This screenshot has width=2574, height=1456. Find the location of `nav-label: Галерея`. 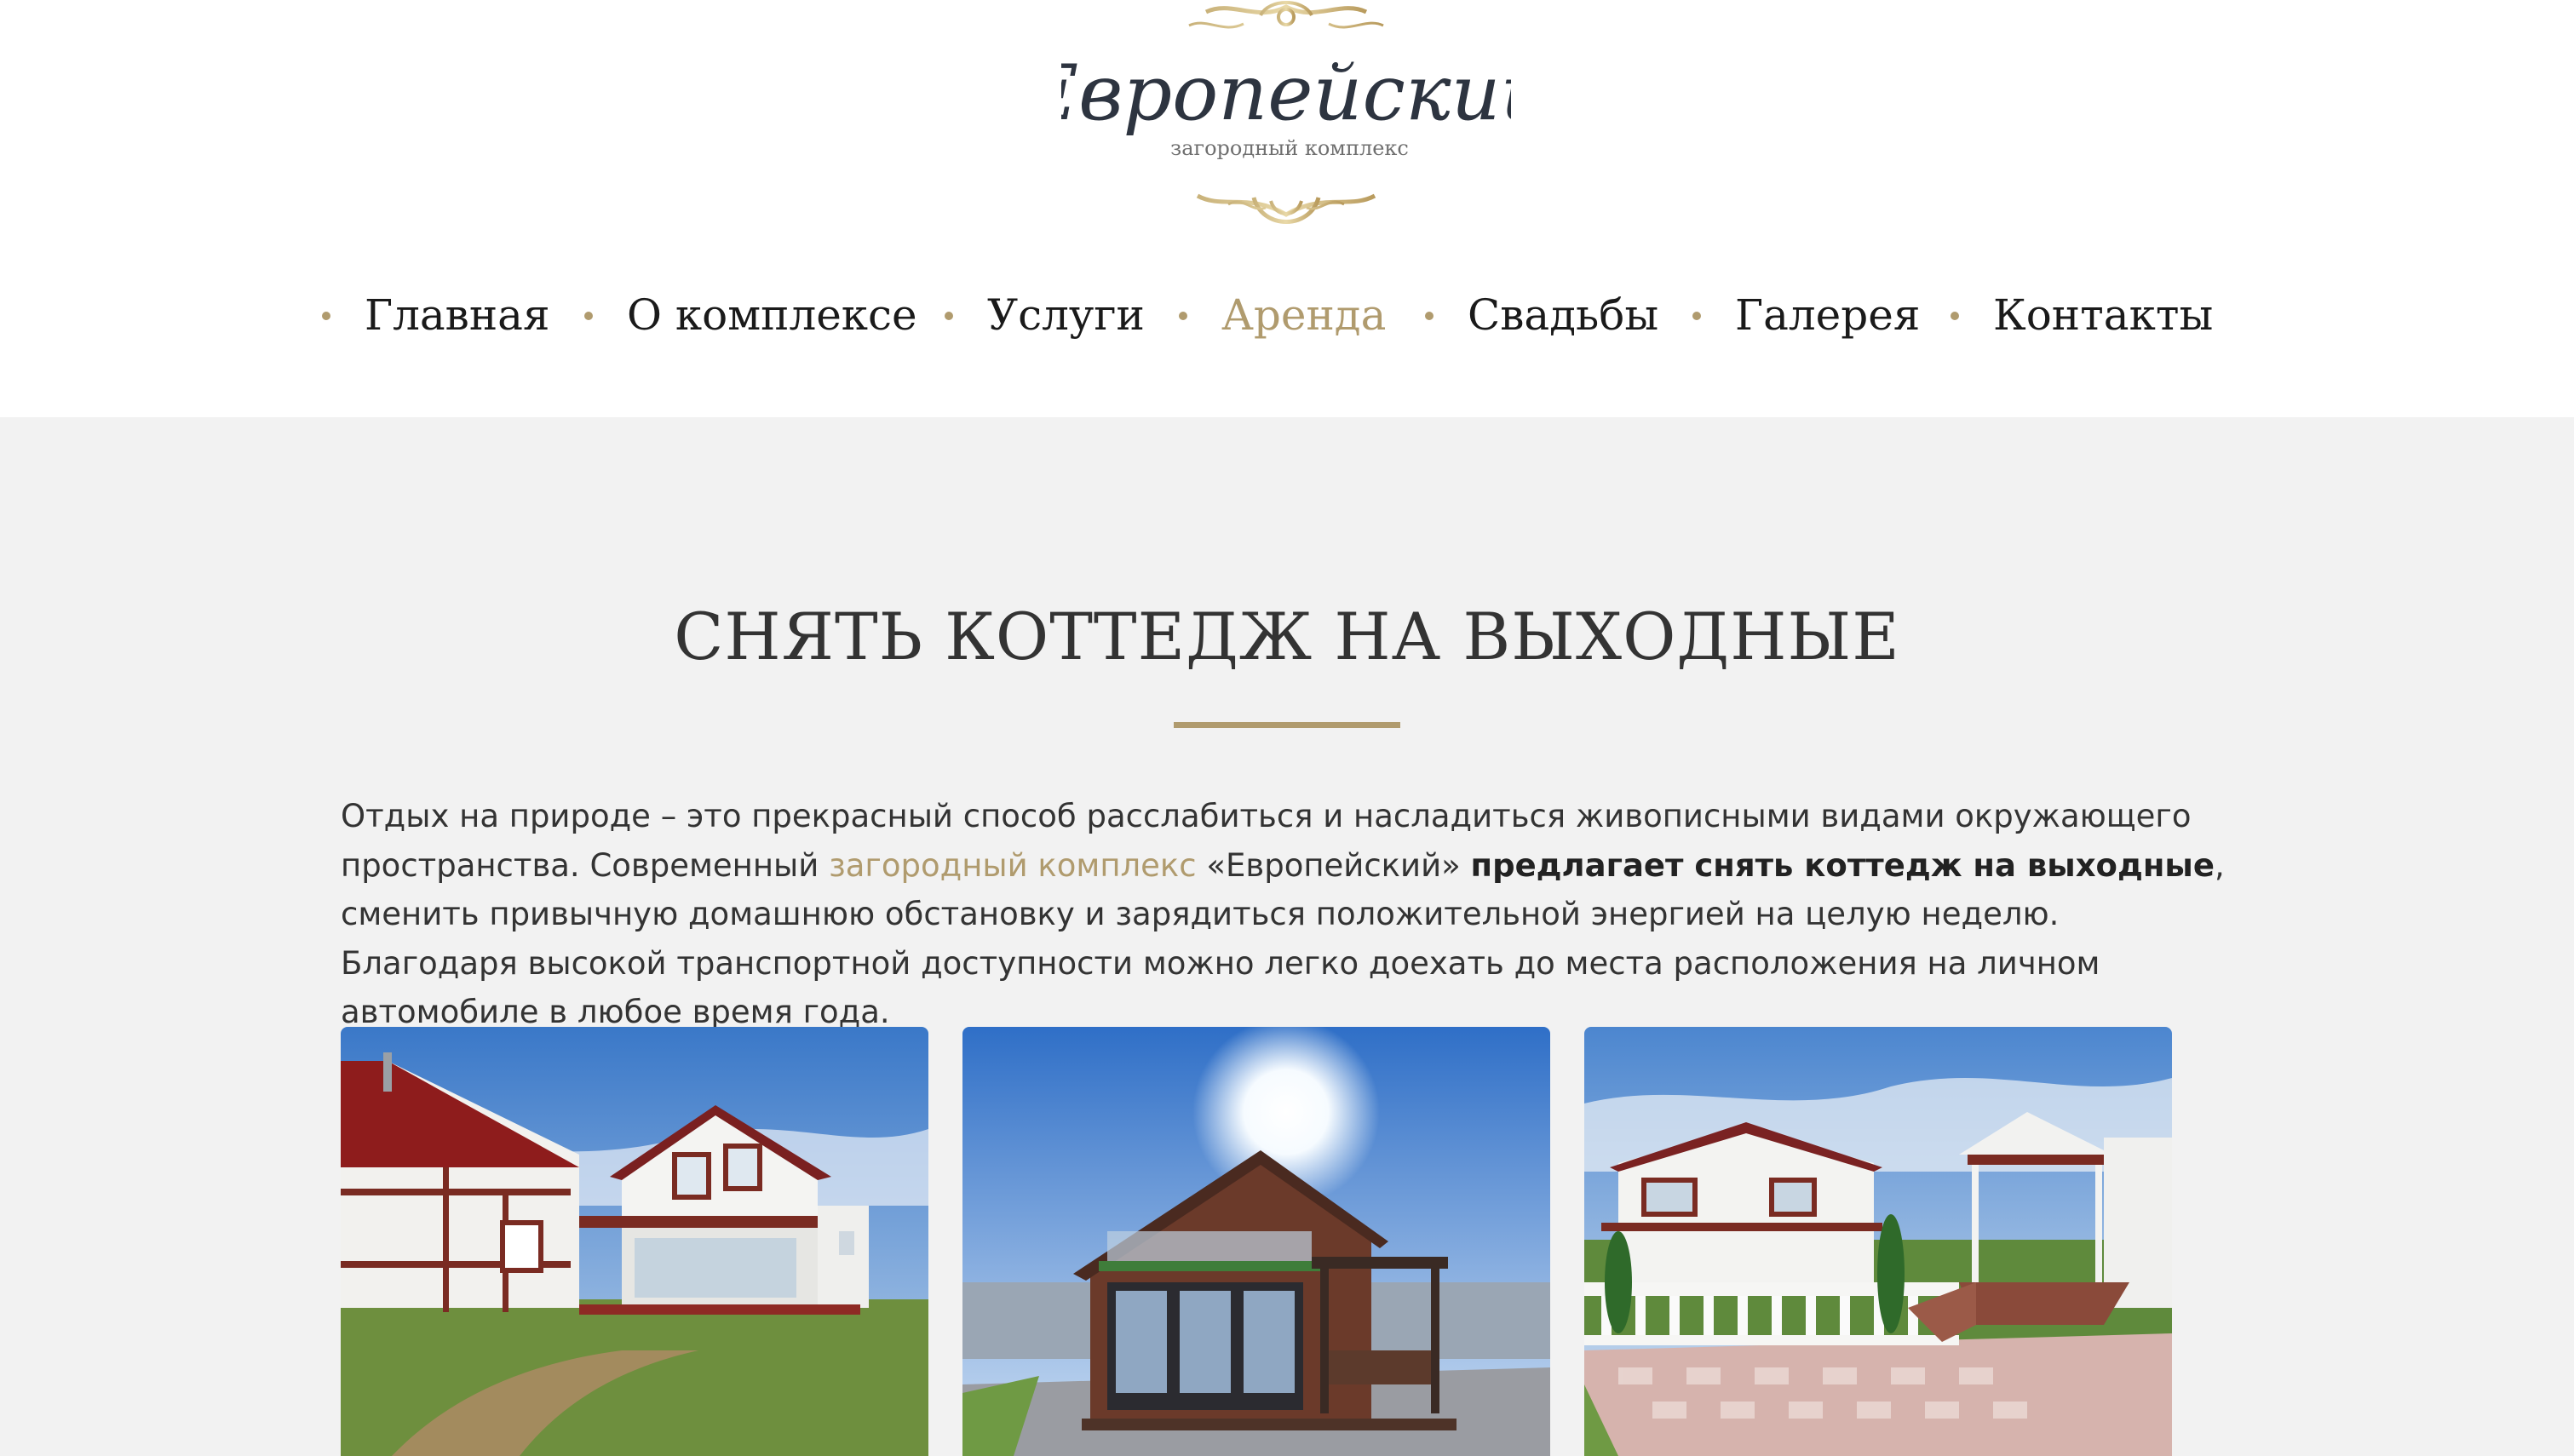

nav-label: Галерея is located at coordinates (1828, 315).